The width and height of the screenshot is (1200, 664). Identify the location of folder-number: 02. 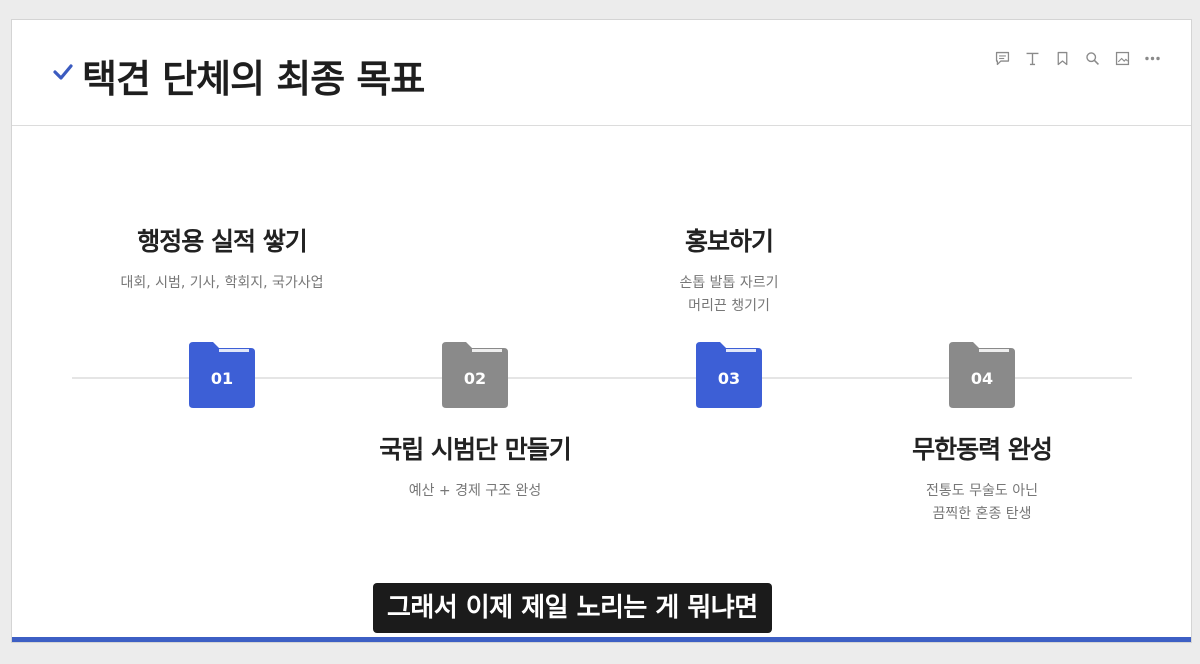
(475, 378).